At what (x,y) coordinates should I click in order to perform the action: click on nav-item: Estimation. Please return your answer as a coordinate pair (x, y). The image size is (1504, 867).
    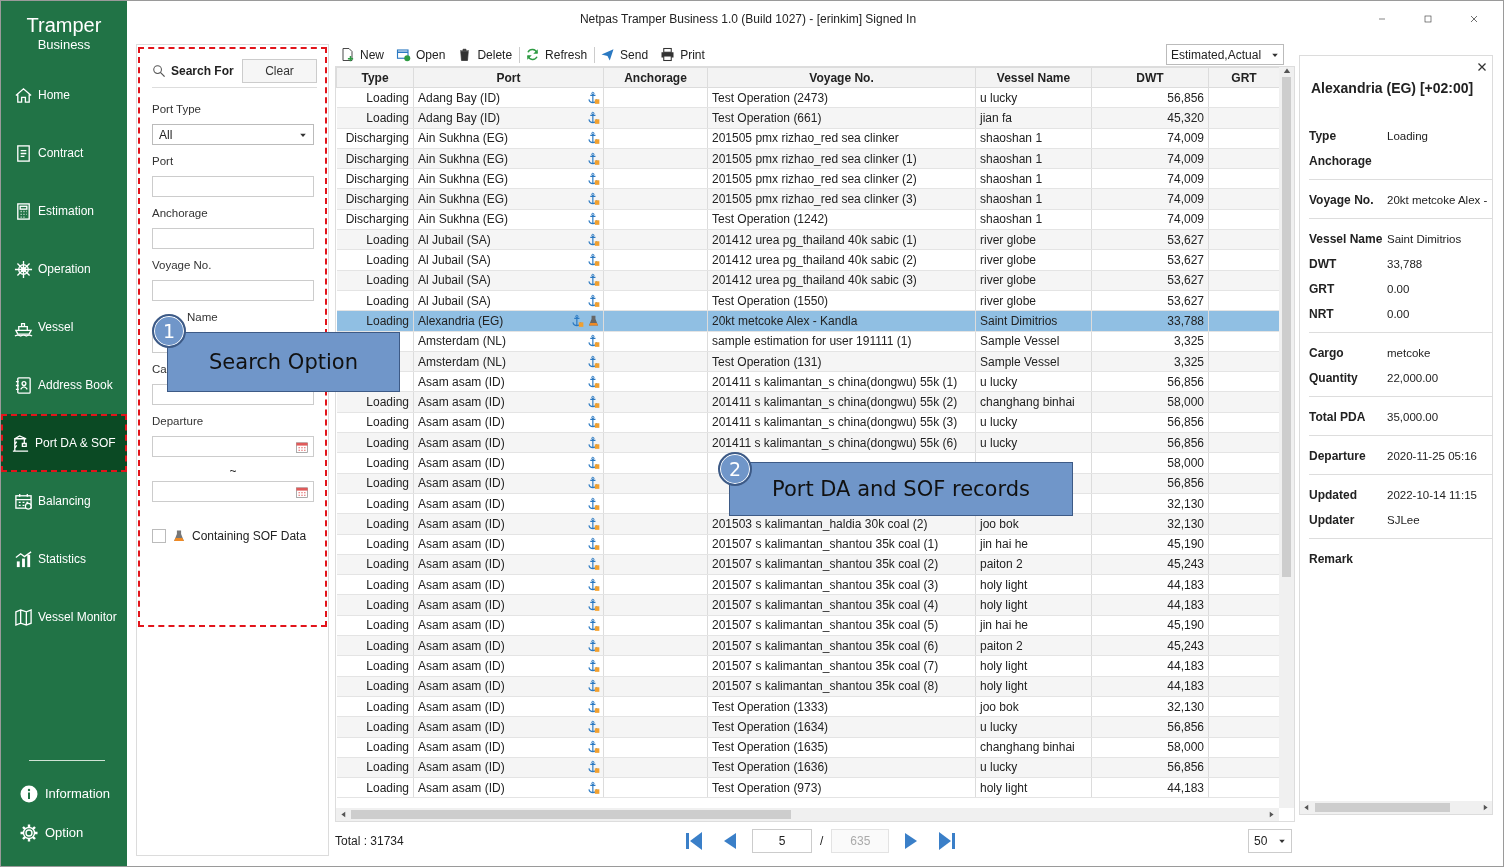
    Looking at the image, I should click on (64, 211).